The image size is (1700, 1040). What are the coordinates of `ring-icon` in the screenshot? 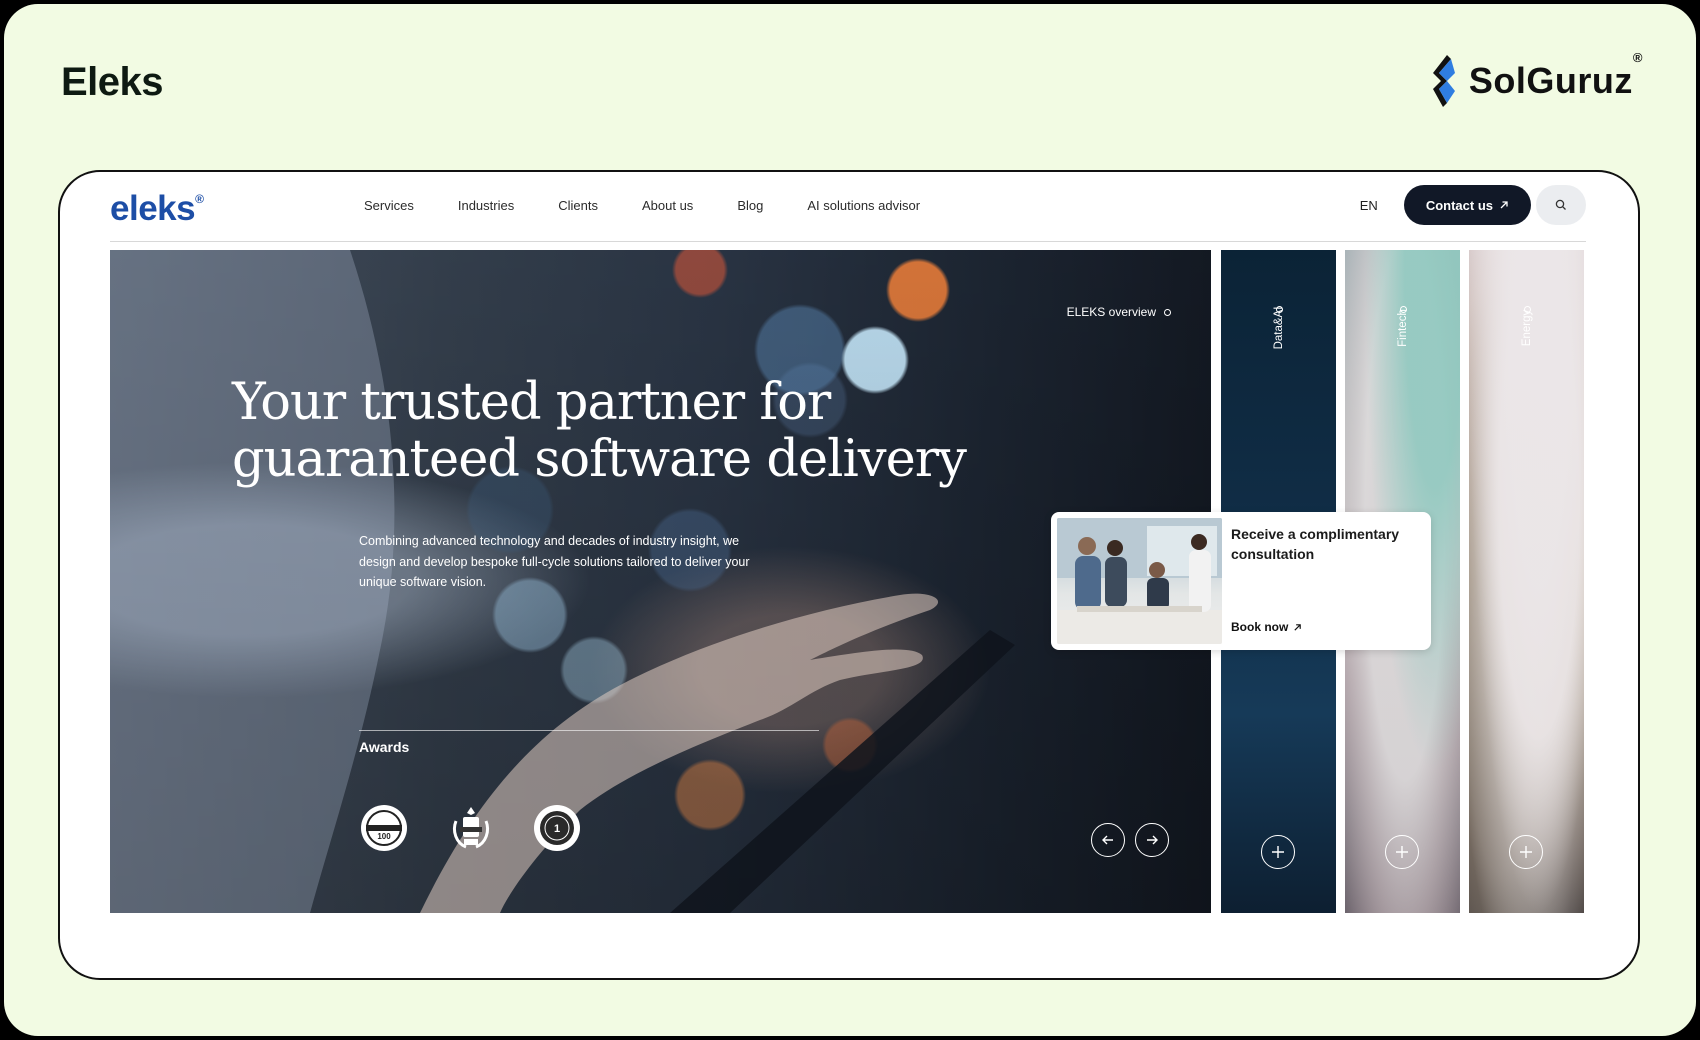 It's located at (1167, 312).